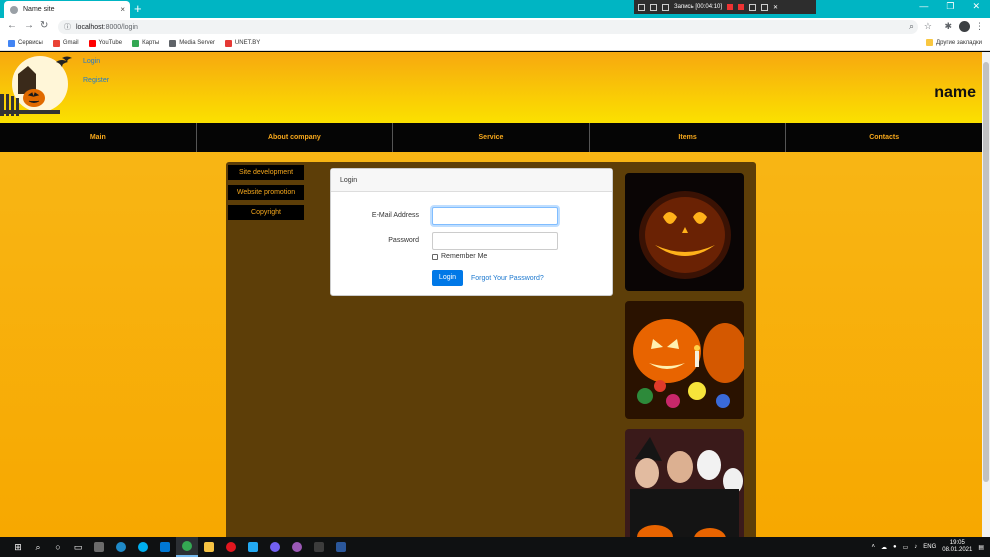 The image size is (990, 557). Describe the element at coordinates (253, 547) in the screenshot. I see `taskbar-vscode-icon` at that location.